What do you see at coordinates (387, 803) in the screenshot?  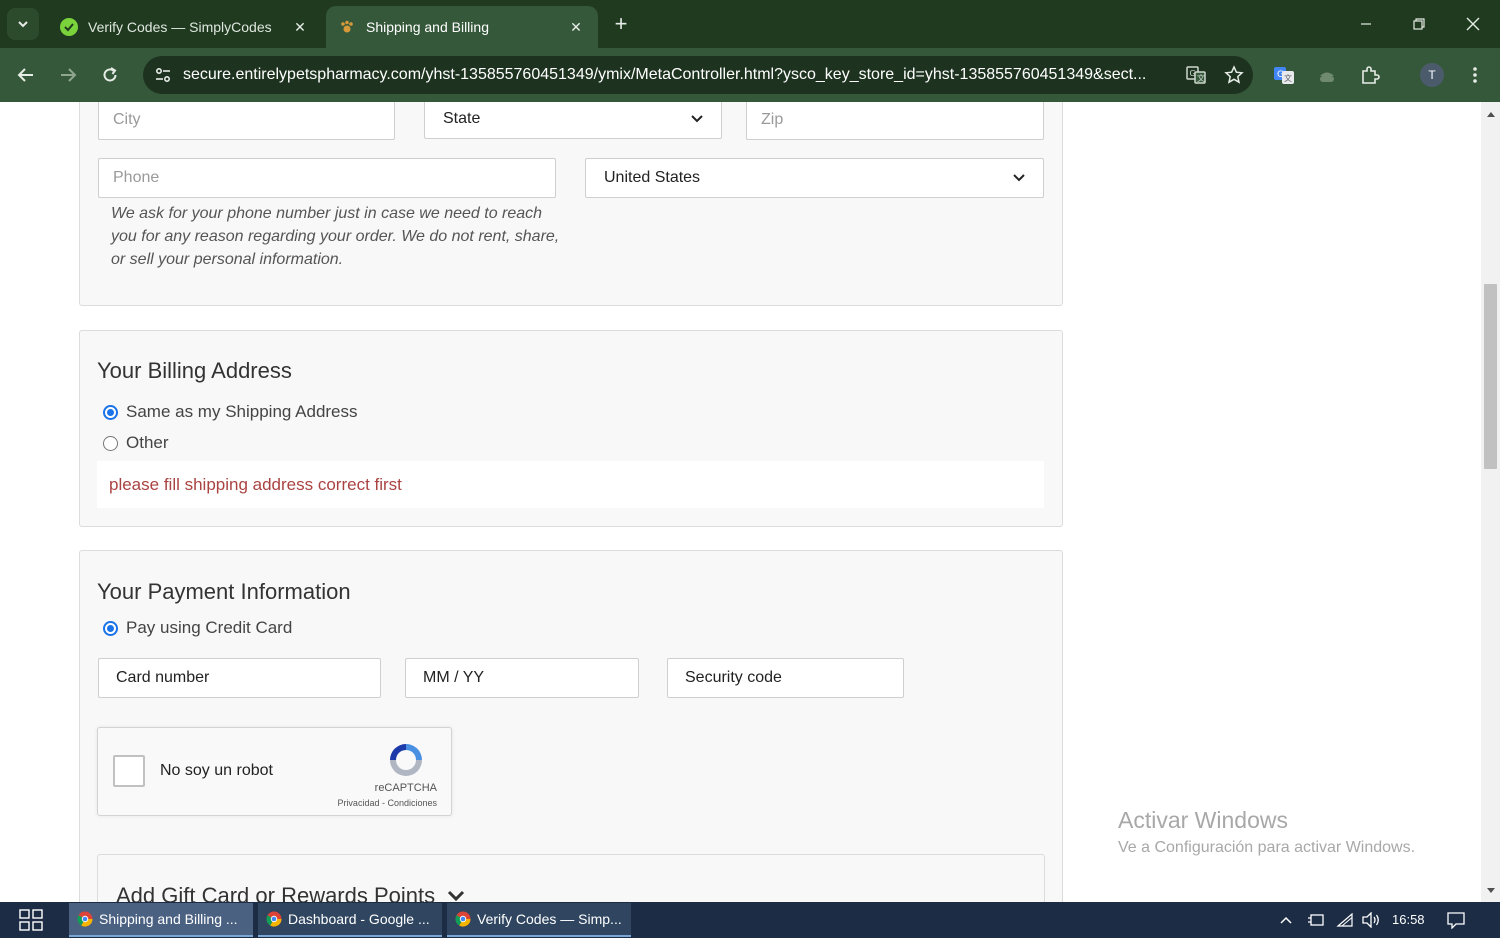 I see `recaptcha-links: Privacidad - Condiciones` at bounding box center [387, 803].